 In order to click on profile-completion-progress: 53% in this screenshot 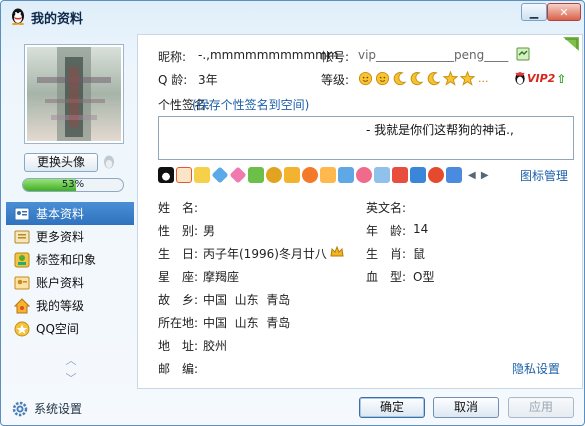, I will do `click(73, 185)`.